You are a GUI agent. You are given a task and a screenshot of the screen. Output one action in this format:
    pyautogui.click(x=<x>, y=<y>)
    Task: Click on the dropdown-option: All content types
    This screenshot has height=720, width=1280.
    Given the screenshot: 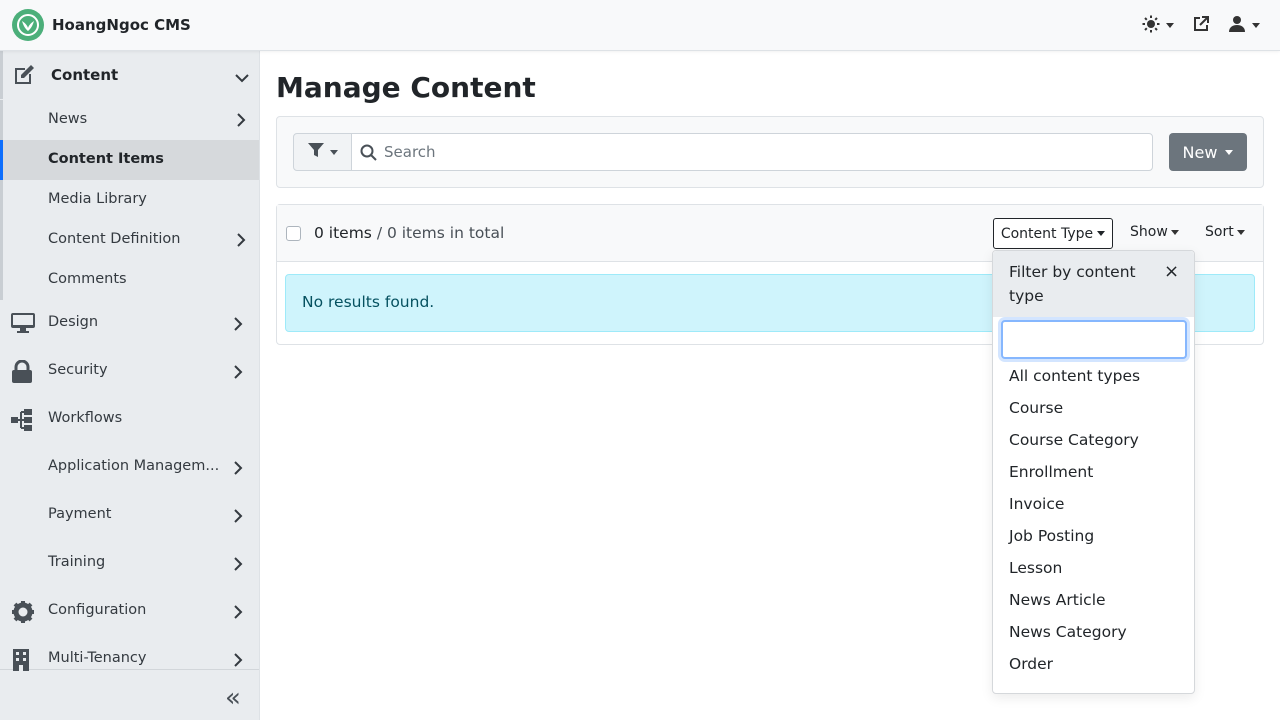 What is the action you would take?
    pyautogui.click(x=1074, y=376)
    